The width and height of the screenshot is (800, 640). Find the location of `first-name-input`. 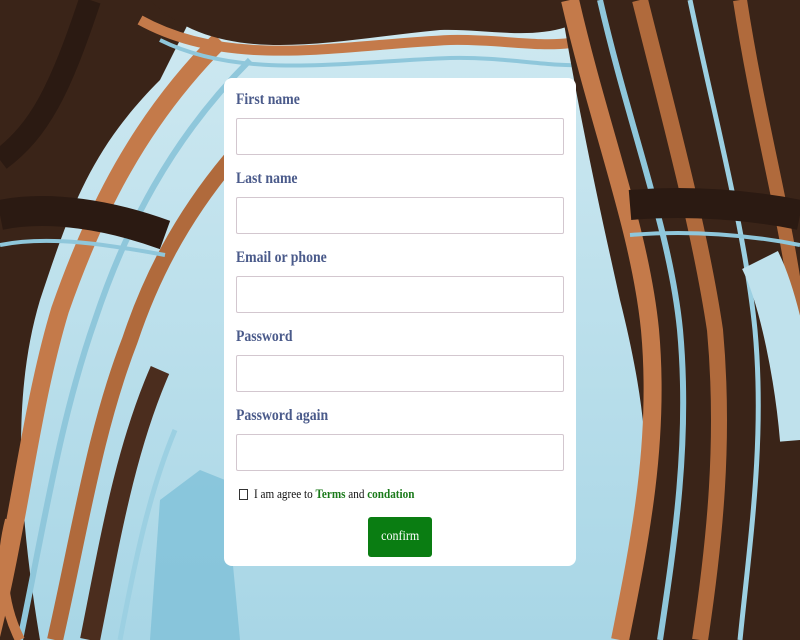

first-name-input is located at coordinates (400, 136).